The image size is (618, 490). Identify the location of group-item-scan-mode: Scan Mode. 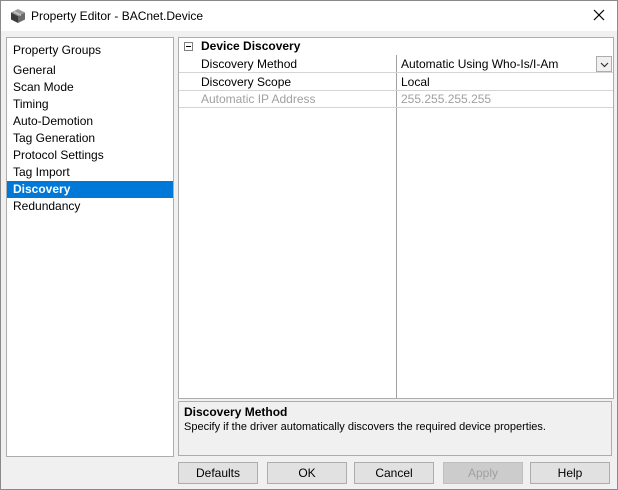
(90, 87).